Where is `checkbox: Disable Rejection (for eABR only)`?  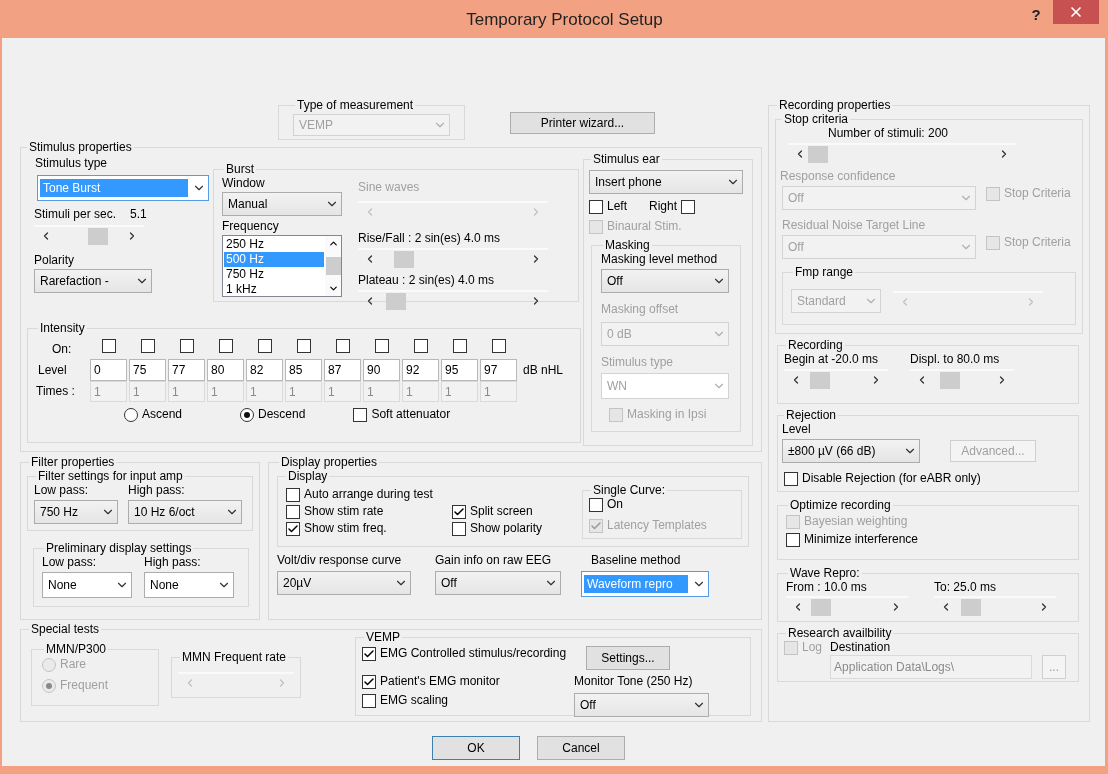 checkbox: Disable Rejection (for eABR only) is located at coordinates (882, 478).